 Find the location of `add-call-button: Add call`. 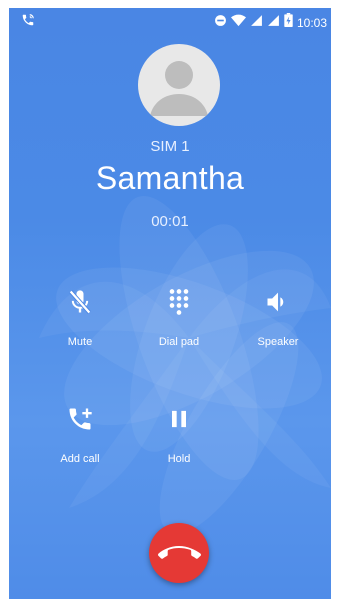

add-call-button: Add call is located at coordinates (80, 435).